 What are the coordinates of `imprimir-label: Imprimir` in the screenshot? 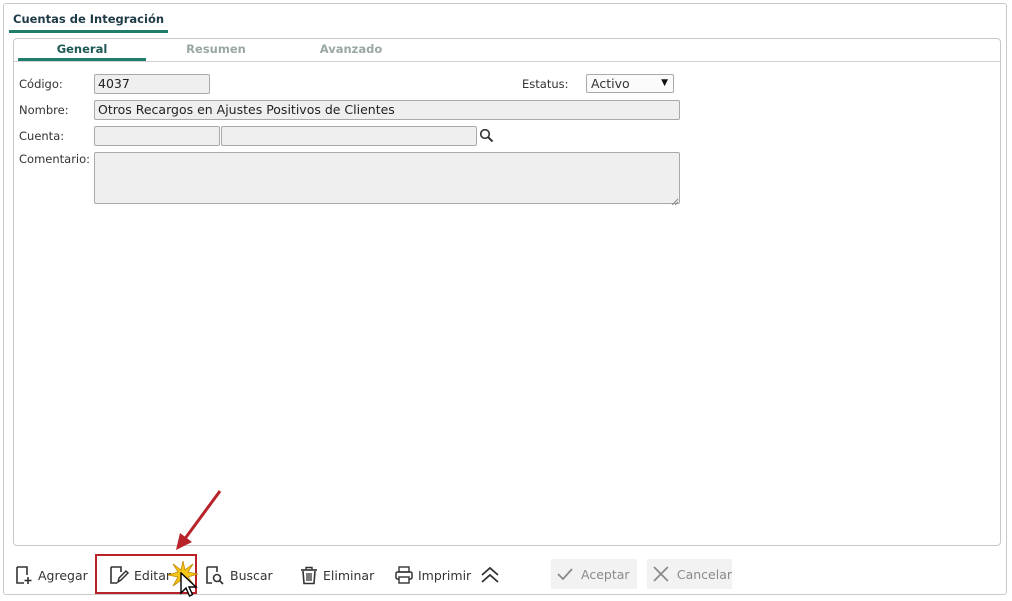 It's located at (445, 575).